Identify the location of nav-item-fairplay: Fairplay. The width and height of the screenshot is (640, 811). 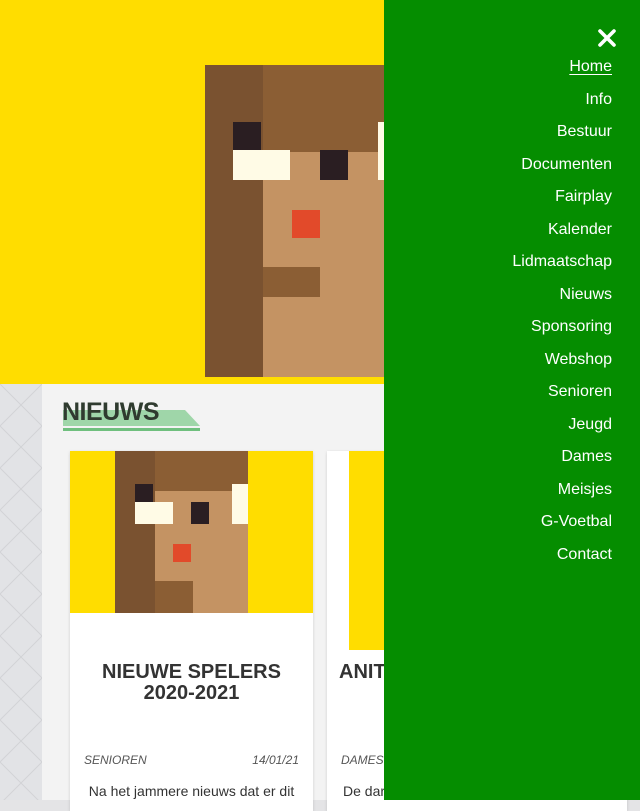
(562, 202).